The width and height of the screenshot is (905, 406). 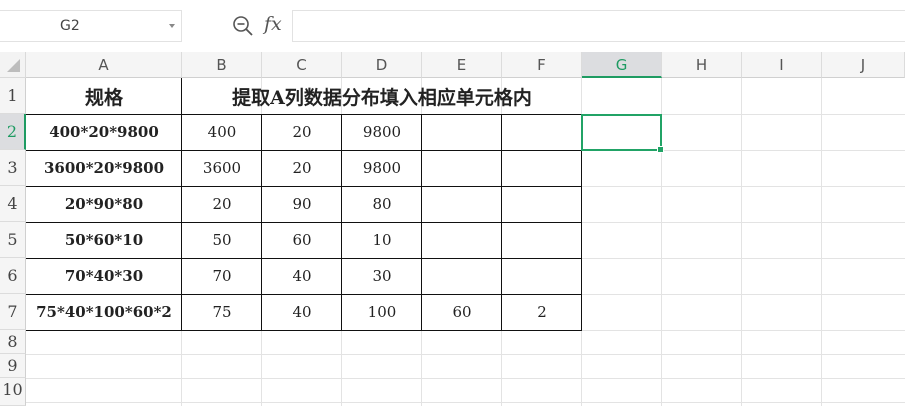 I want to click on row-header-2: 2, so click(x=13, y=132).